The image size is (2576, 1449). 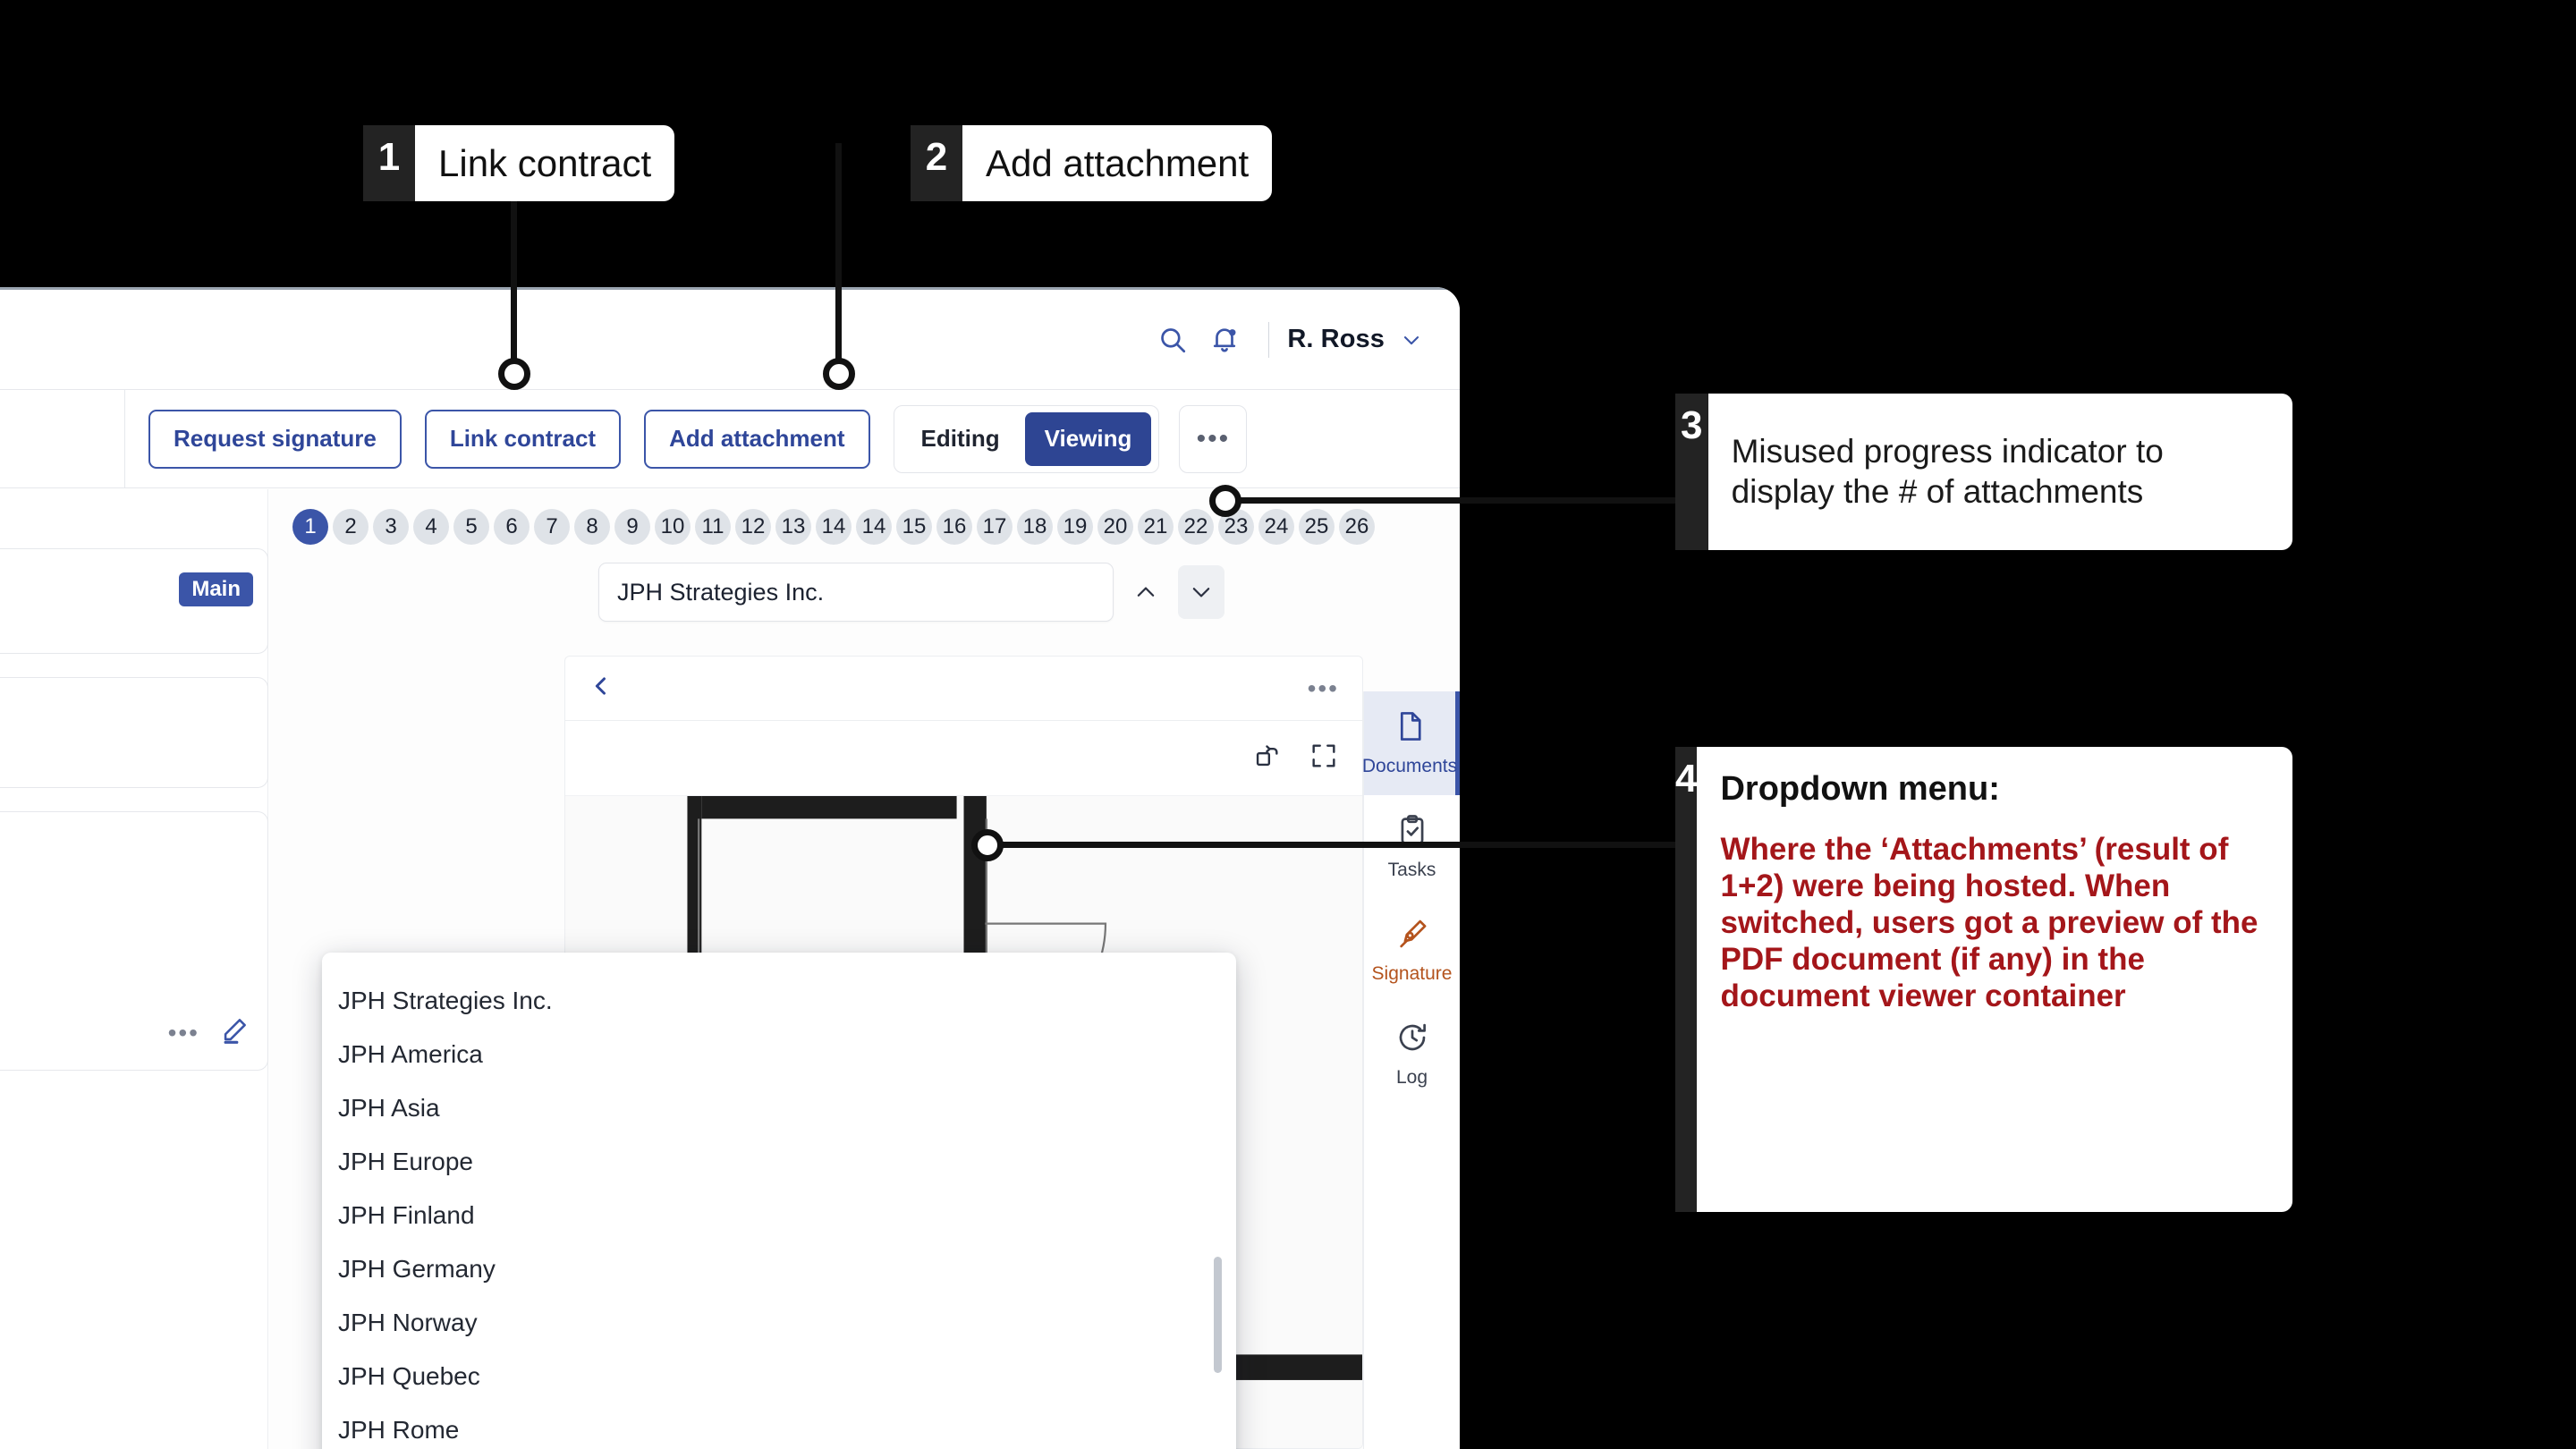 I want to click on card-more-icon: •••, so click(x=183, y=1033).